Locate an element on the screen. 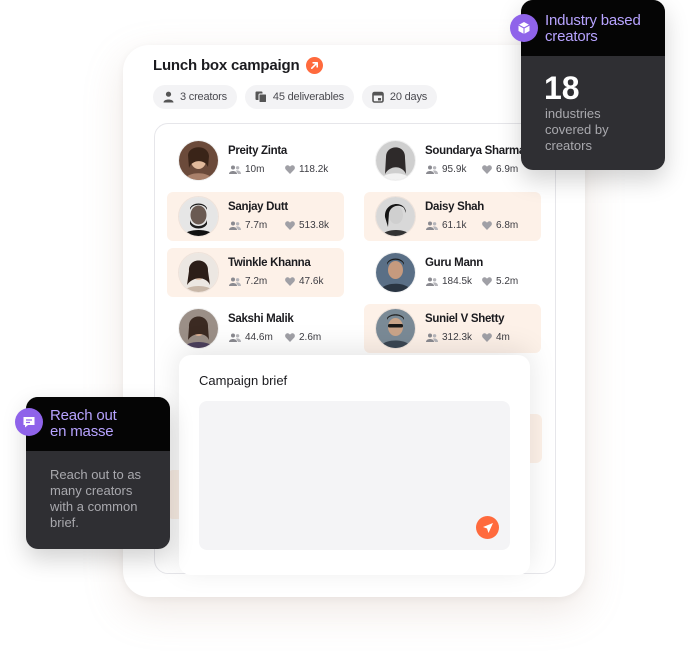 Image resolution: width=691 pixels, height=662 pixels. industry-tooltip-header: Industry based creators is located at coordinates (593, 28).